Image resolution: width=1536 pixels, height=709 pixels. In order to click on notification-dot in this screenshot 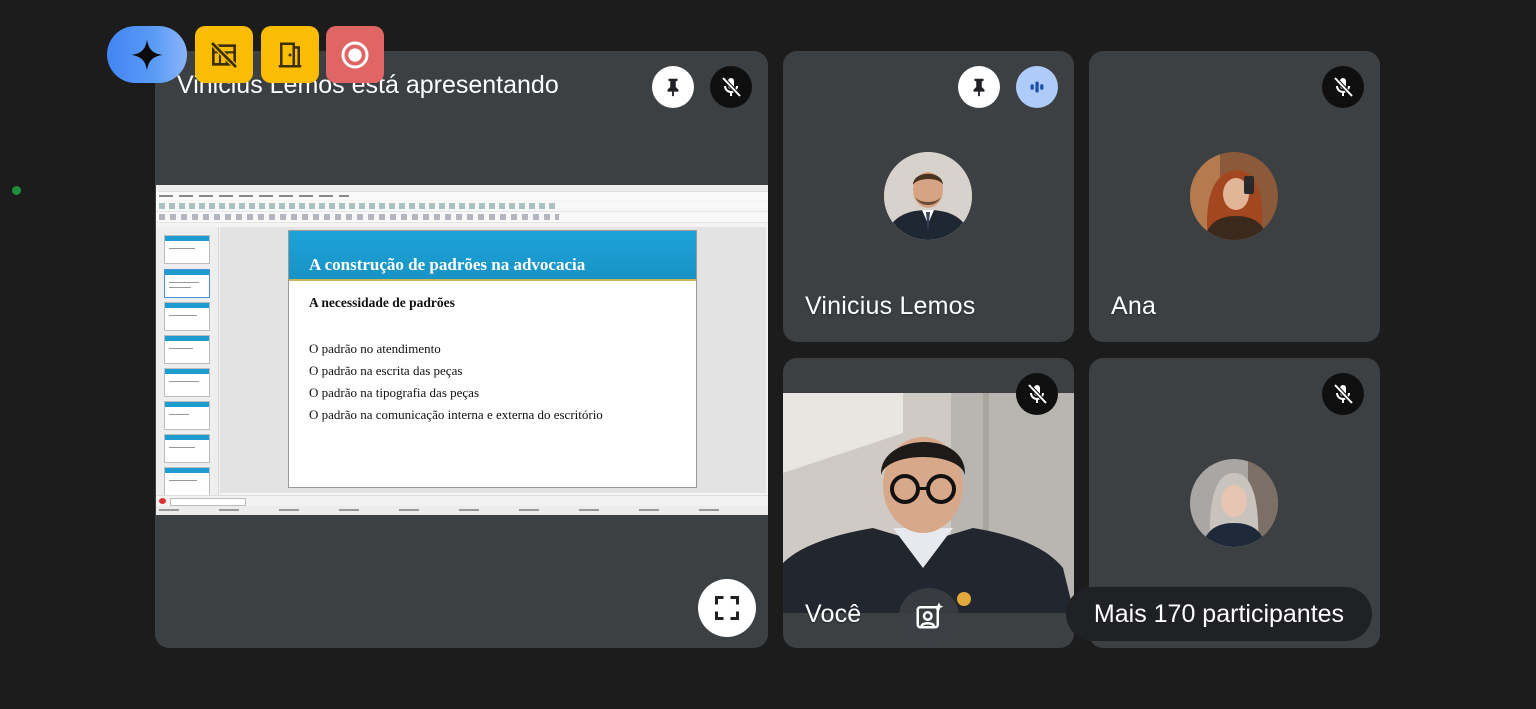, I will do `click(964, 599)`.